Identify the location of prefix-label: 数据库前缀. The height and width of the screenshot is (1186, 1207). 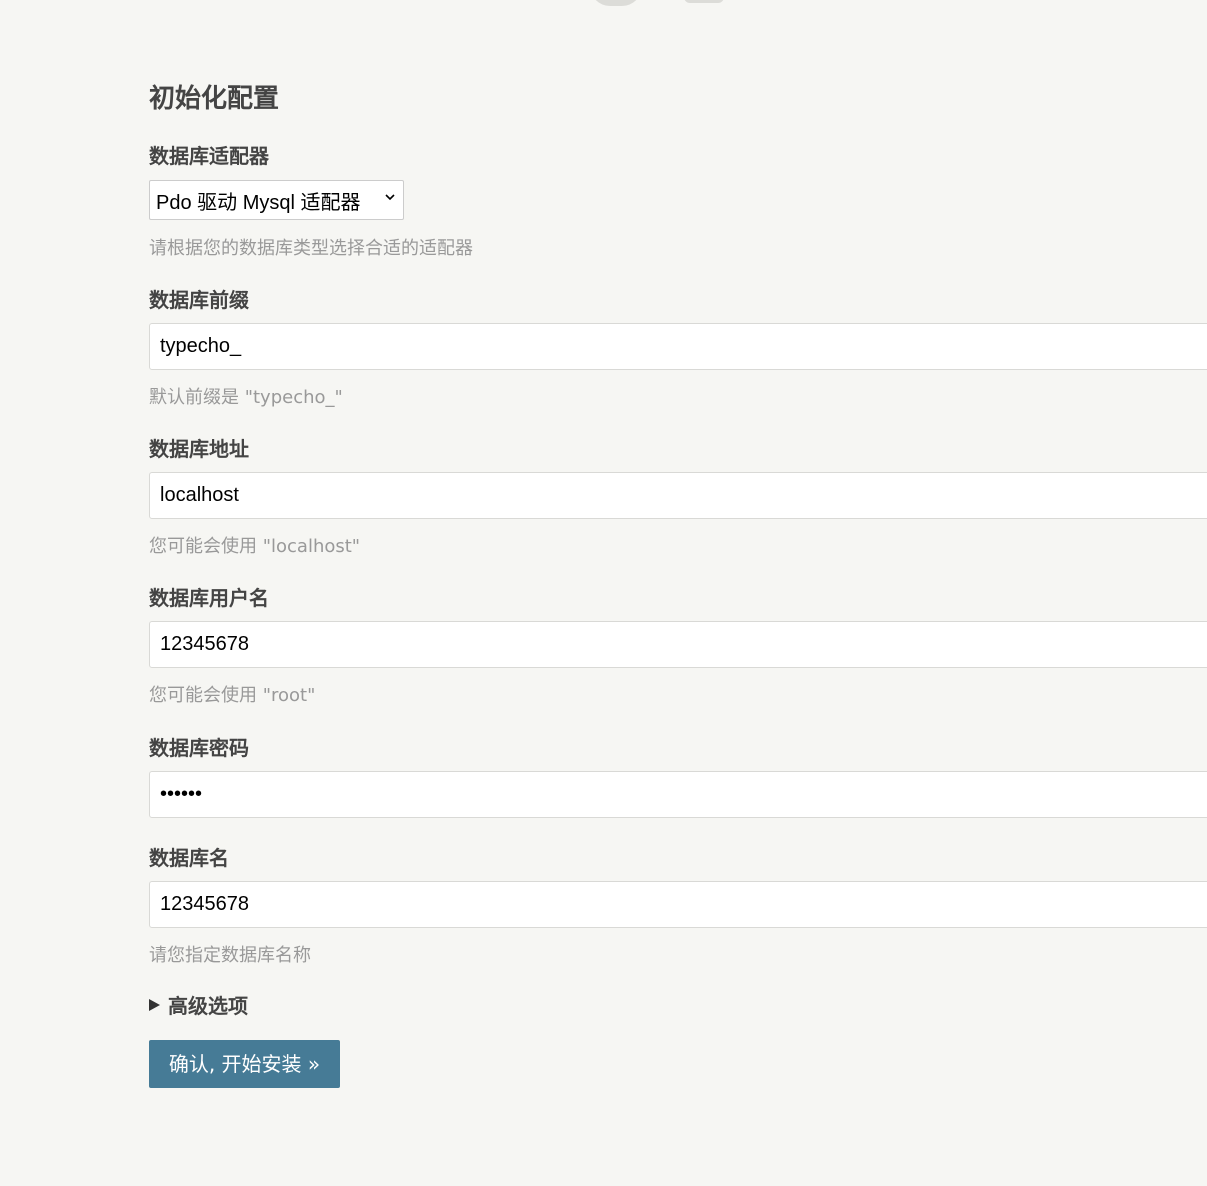
(199, 300).